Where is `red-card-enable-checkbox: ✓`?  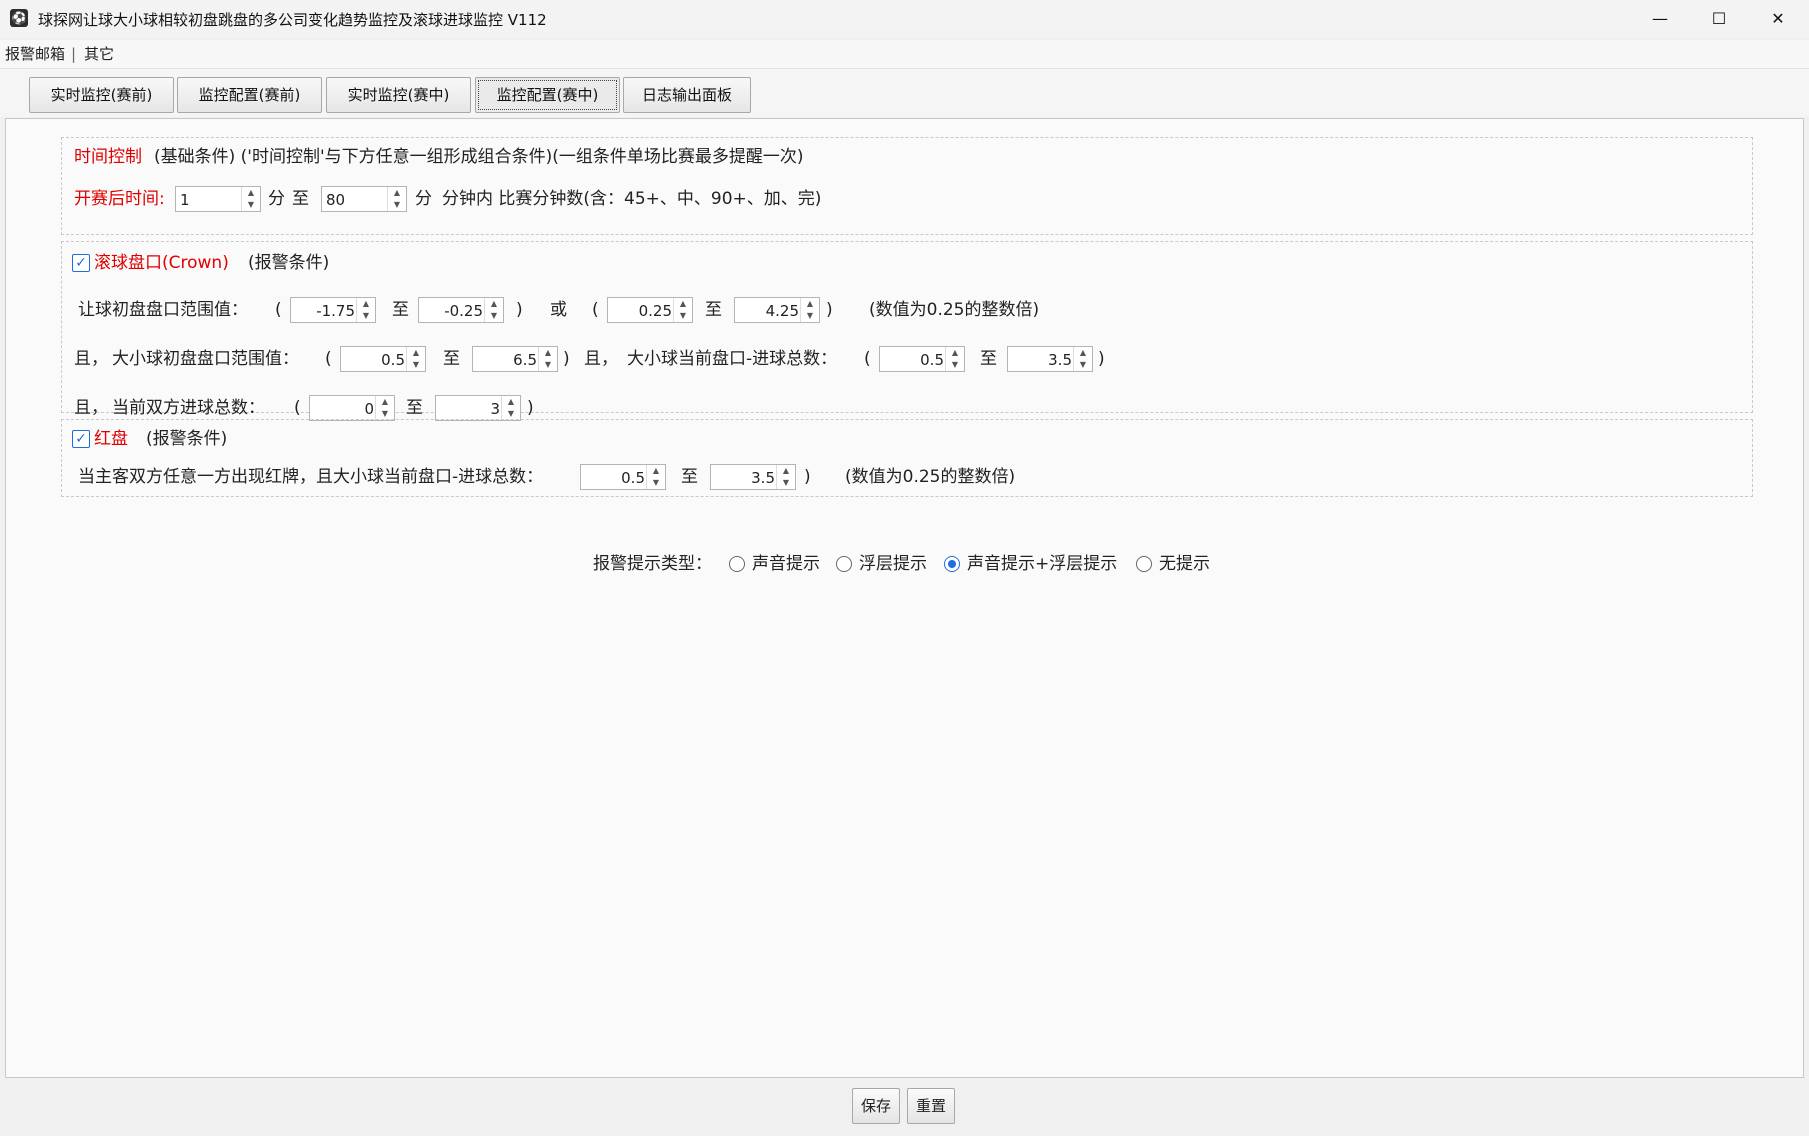 red-card-enable-checkbox: ✓ is located at coordinates (81, 439).